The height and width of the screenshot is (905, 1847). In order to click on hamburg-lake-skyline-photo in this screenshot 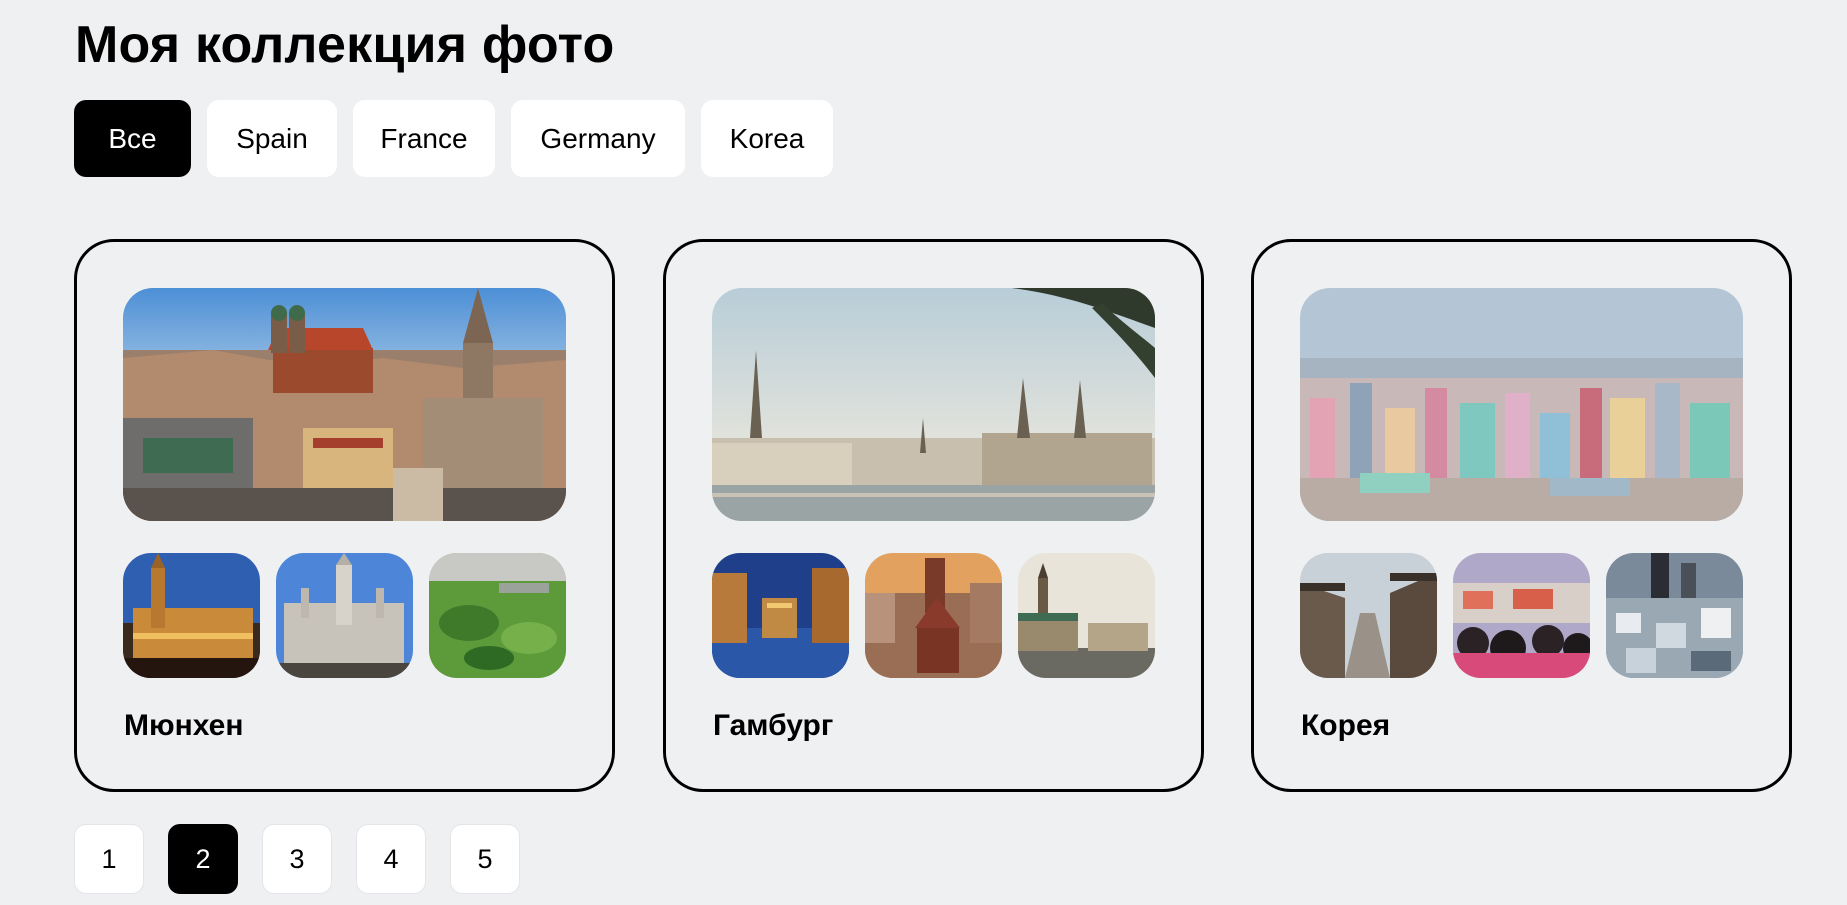, I will do `click(933, 404)`.